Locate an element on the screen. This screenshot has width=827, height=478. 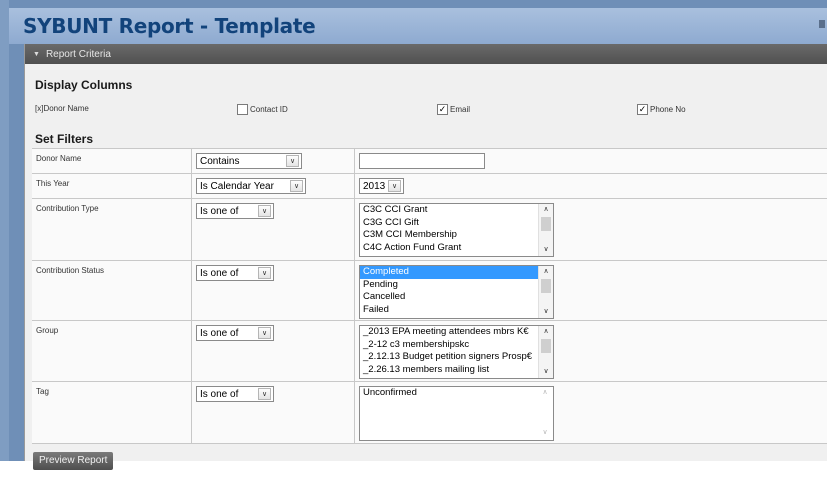
list-option: C3C CCI Grant is located at coordinates (449, 210).